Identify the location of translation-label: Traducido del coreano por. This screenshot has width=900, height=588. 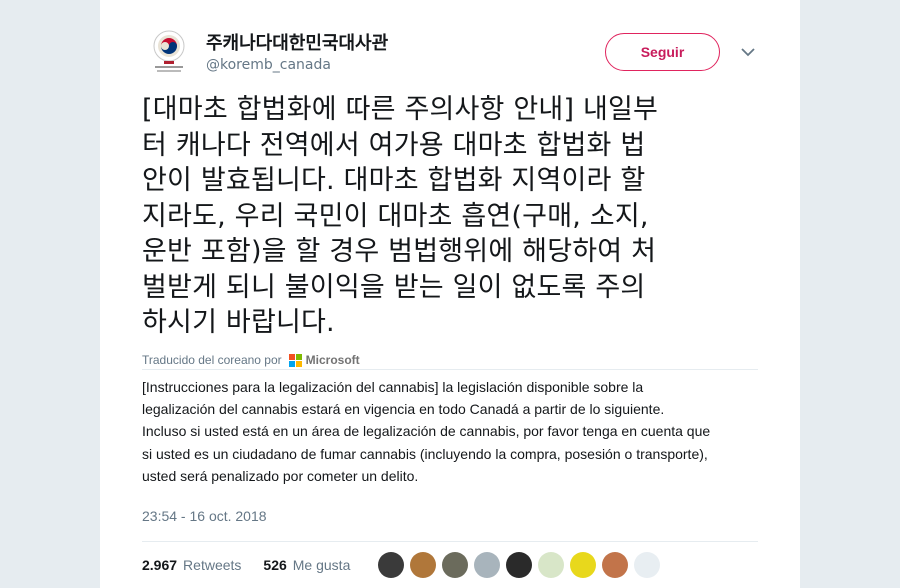
(212, 360).